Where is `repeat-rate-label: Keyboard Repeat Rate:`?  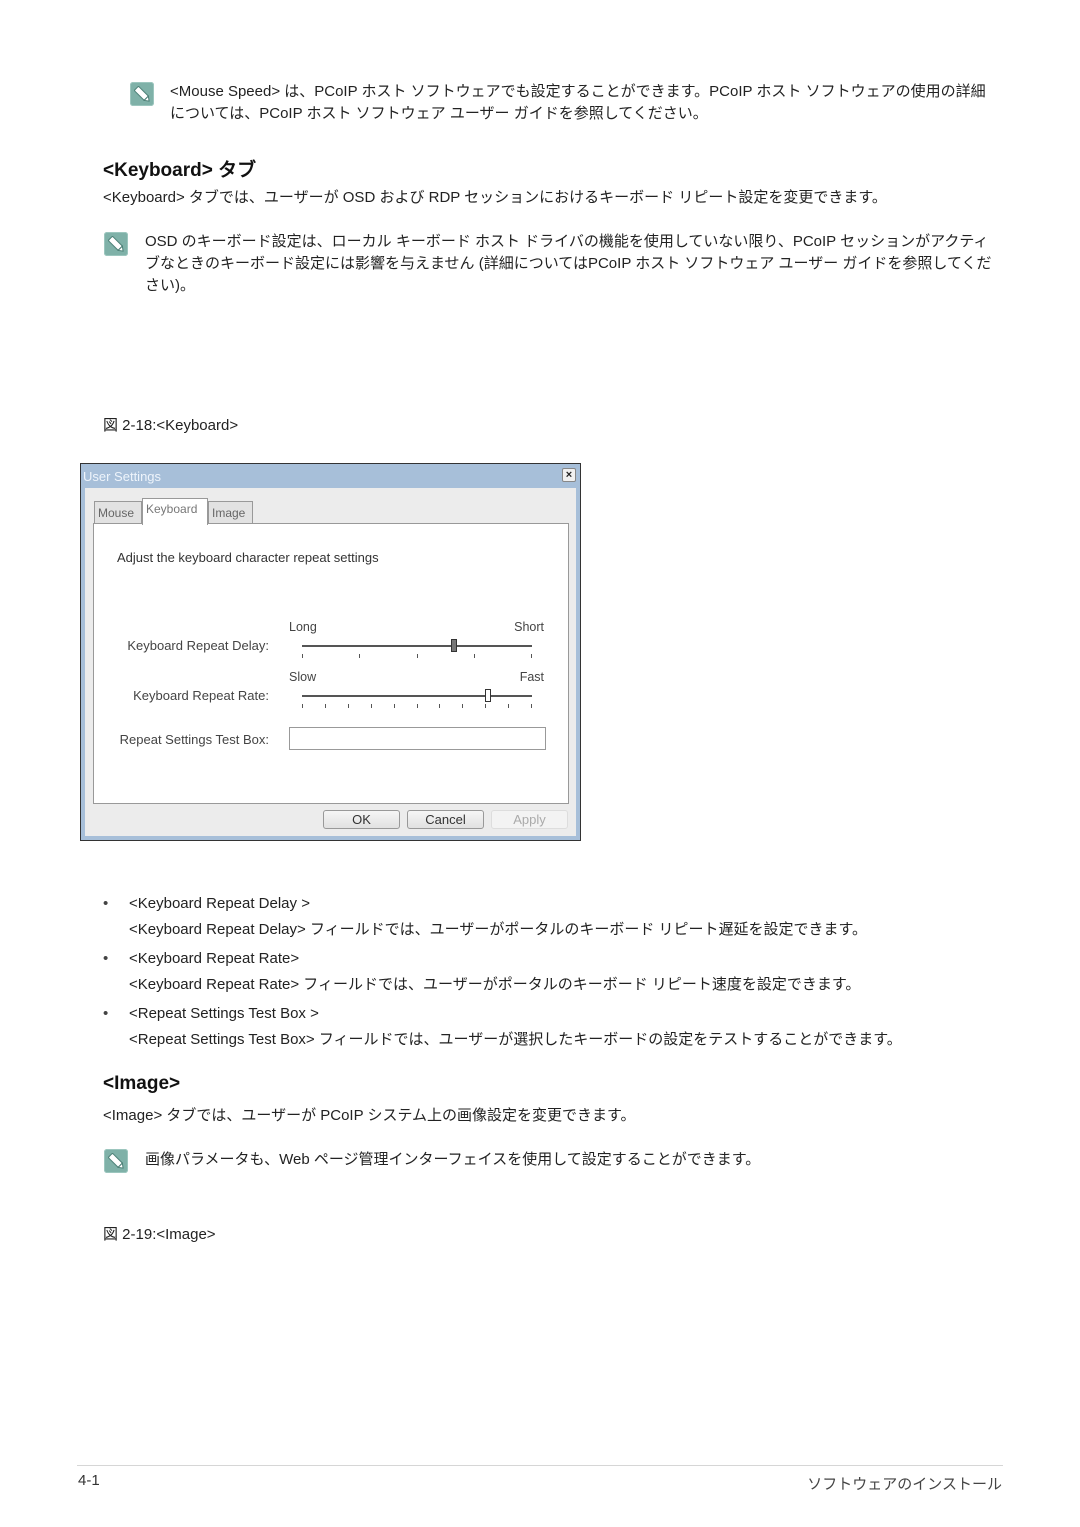 repeat-rate-label: Keyboard Repeat Rate: is located at coordinates (201, 695).